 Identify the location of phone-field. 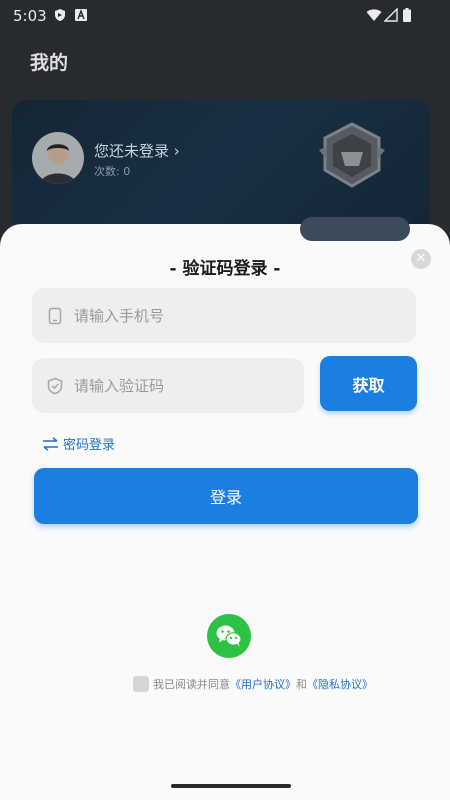
(224, 315).